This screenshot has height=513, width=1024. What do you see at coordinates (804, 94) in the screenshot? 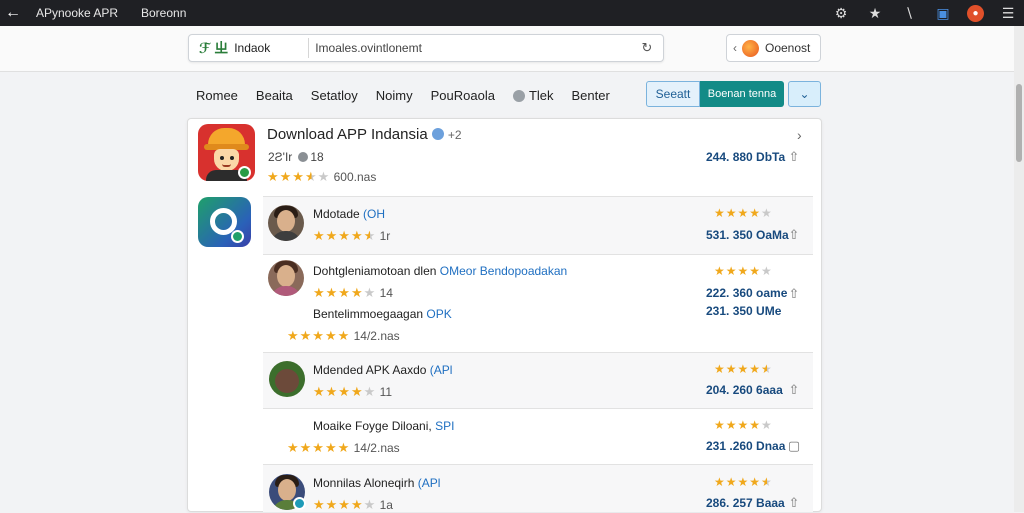
I see `chevron-down-icon: ⌄` at bounding box center [804, 94].